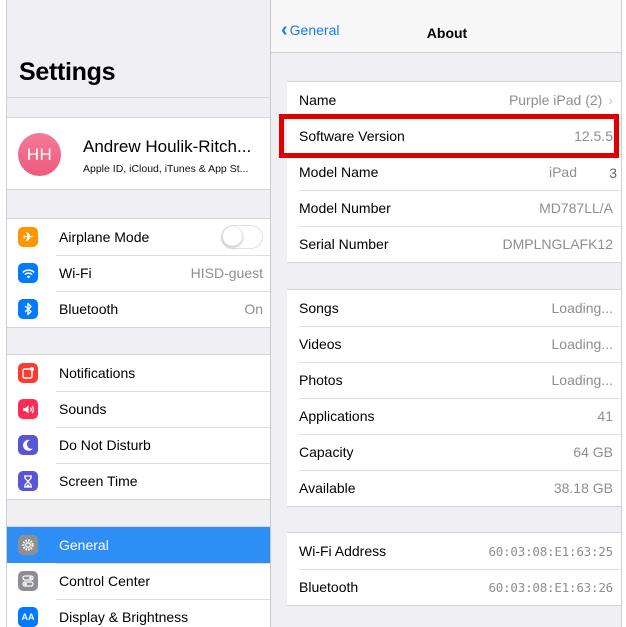  Describe the element at coordinates (339, 172) in the screenshot. I see `row-label: Model Name` at that location.